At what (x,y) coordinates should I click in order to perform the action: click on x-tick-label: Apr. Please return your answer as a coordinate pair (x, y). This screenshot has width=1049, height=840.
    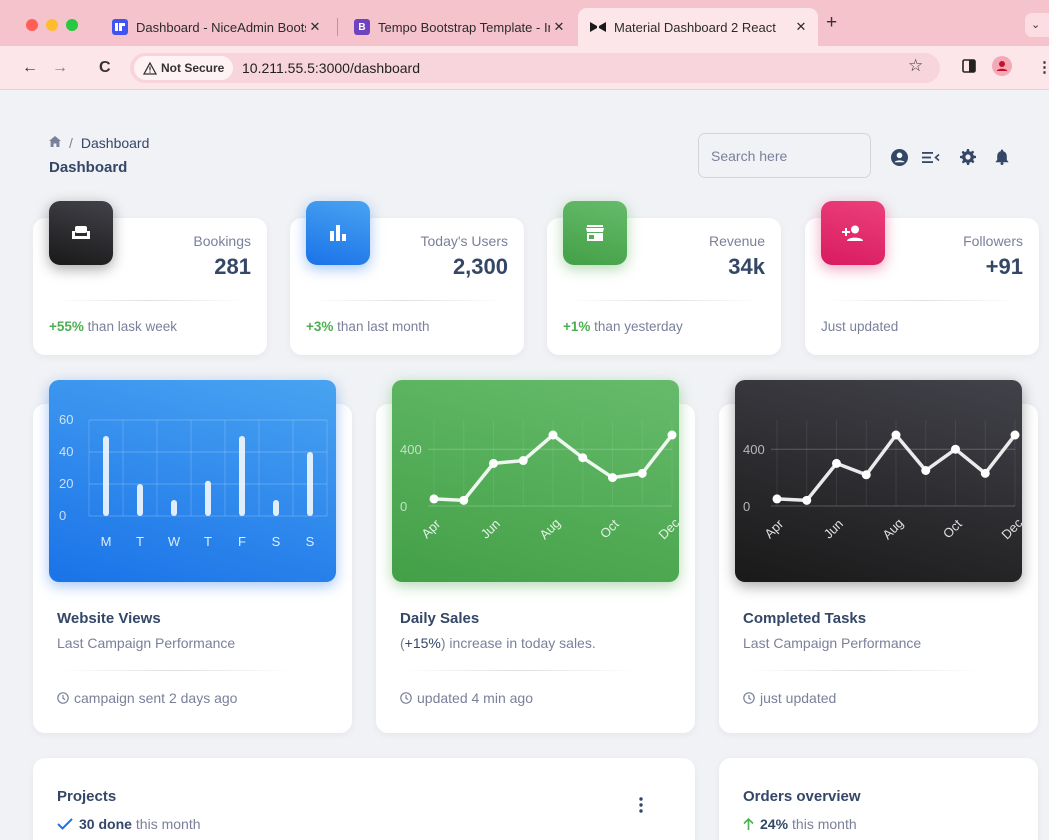
    Looking at the image, I should click on (773, 528).